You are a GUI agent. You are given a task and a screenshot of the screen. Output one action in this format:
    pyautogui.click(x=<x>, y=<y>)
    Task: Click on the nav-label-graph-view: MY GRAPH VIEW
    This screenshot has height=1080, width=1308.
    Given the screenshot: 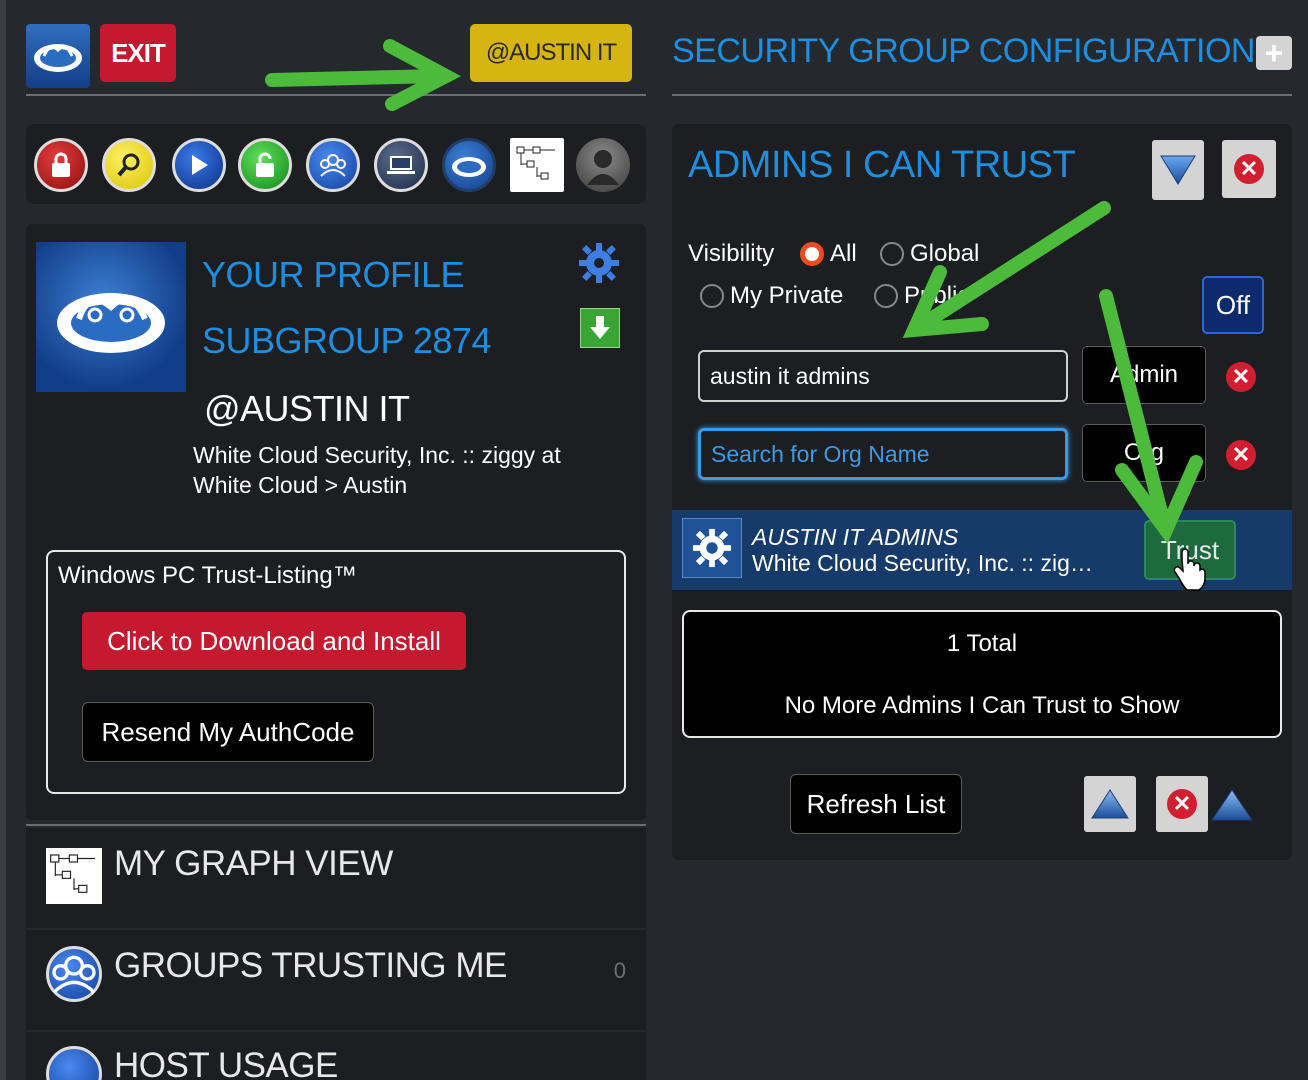 What is the action you would take?
    pyautogui.click(x=253, y=863)
    